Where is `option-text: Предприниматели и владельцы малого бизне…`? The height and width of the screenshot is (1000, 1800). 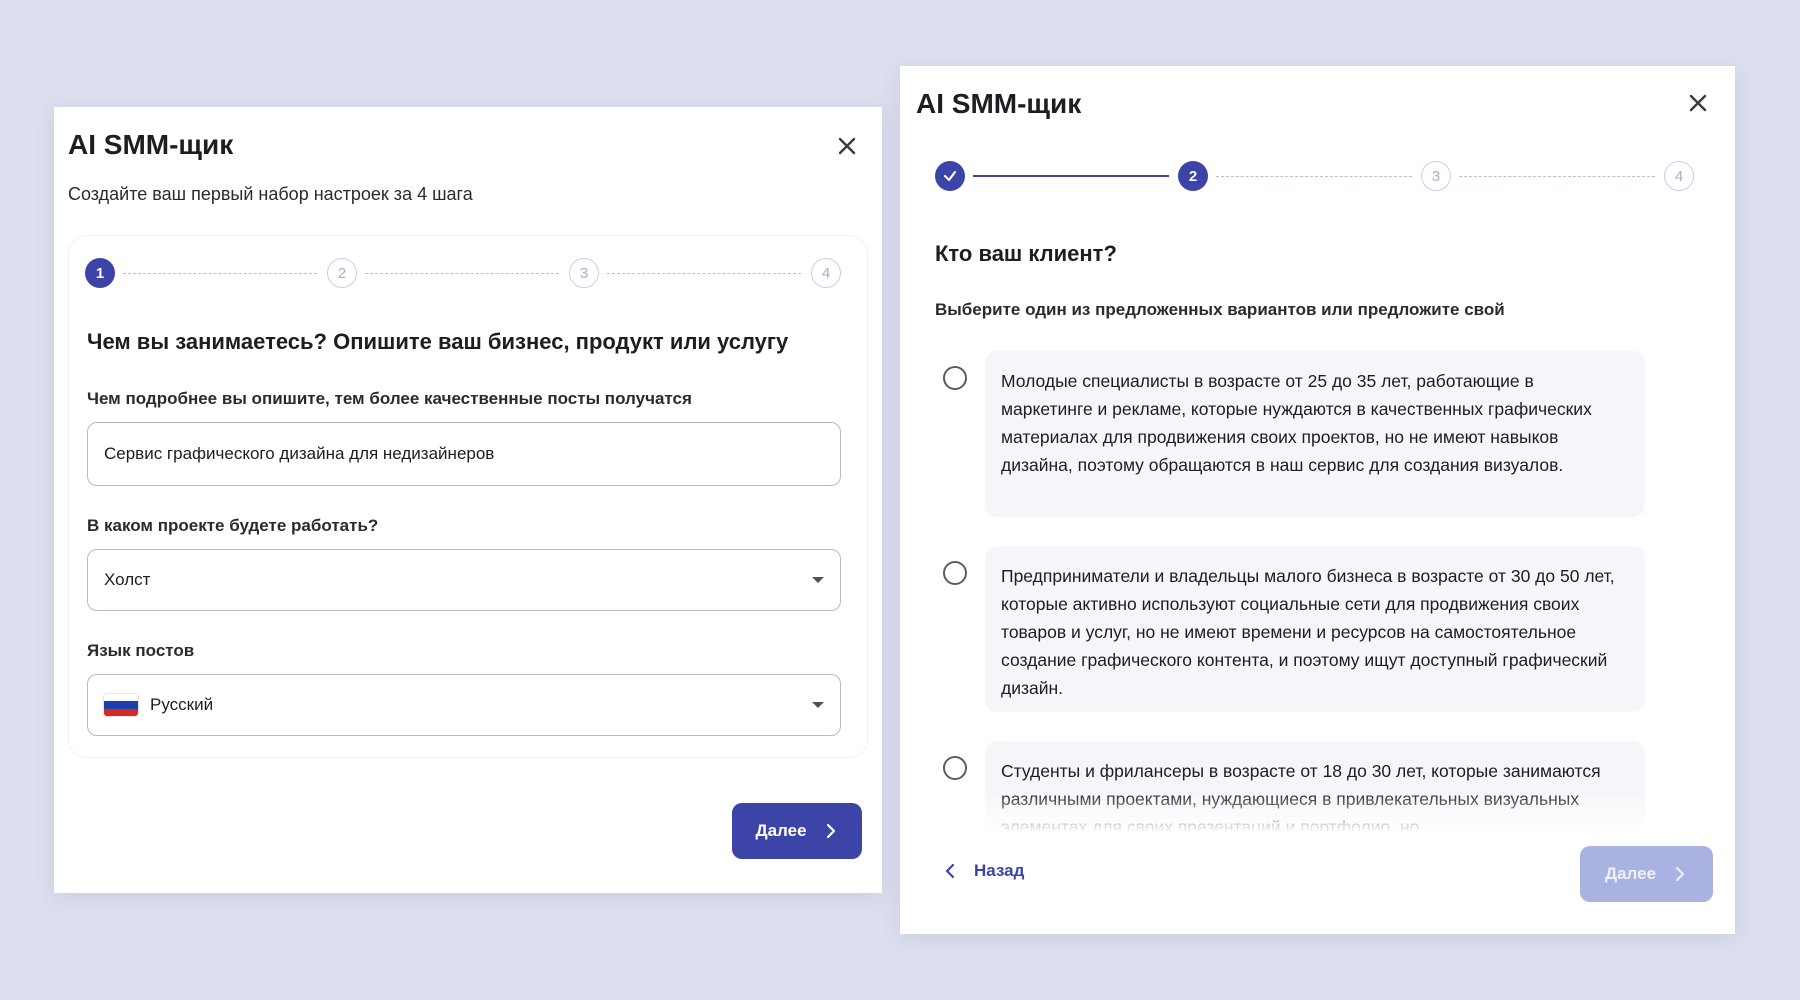
option-text: Предприниматели и владельцы малого бизне… is located at coordinates (1315, 629).